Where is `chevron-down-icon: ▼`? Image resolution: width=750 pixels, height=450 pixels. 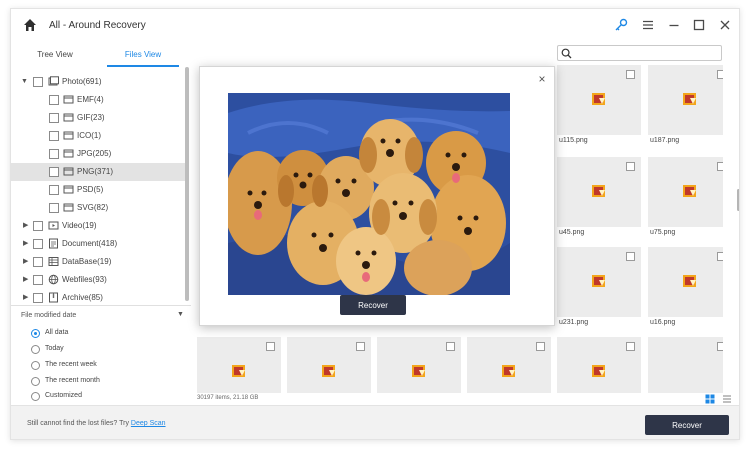
chevron-down-icon: ▼ is located at coordinates (180, 314).